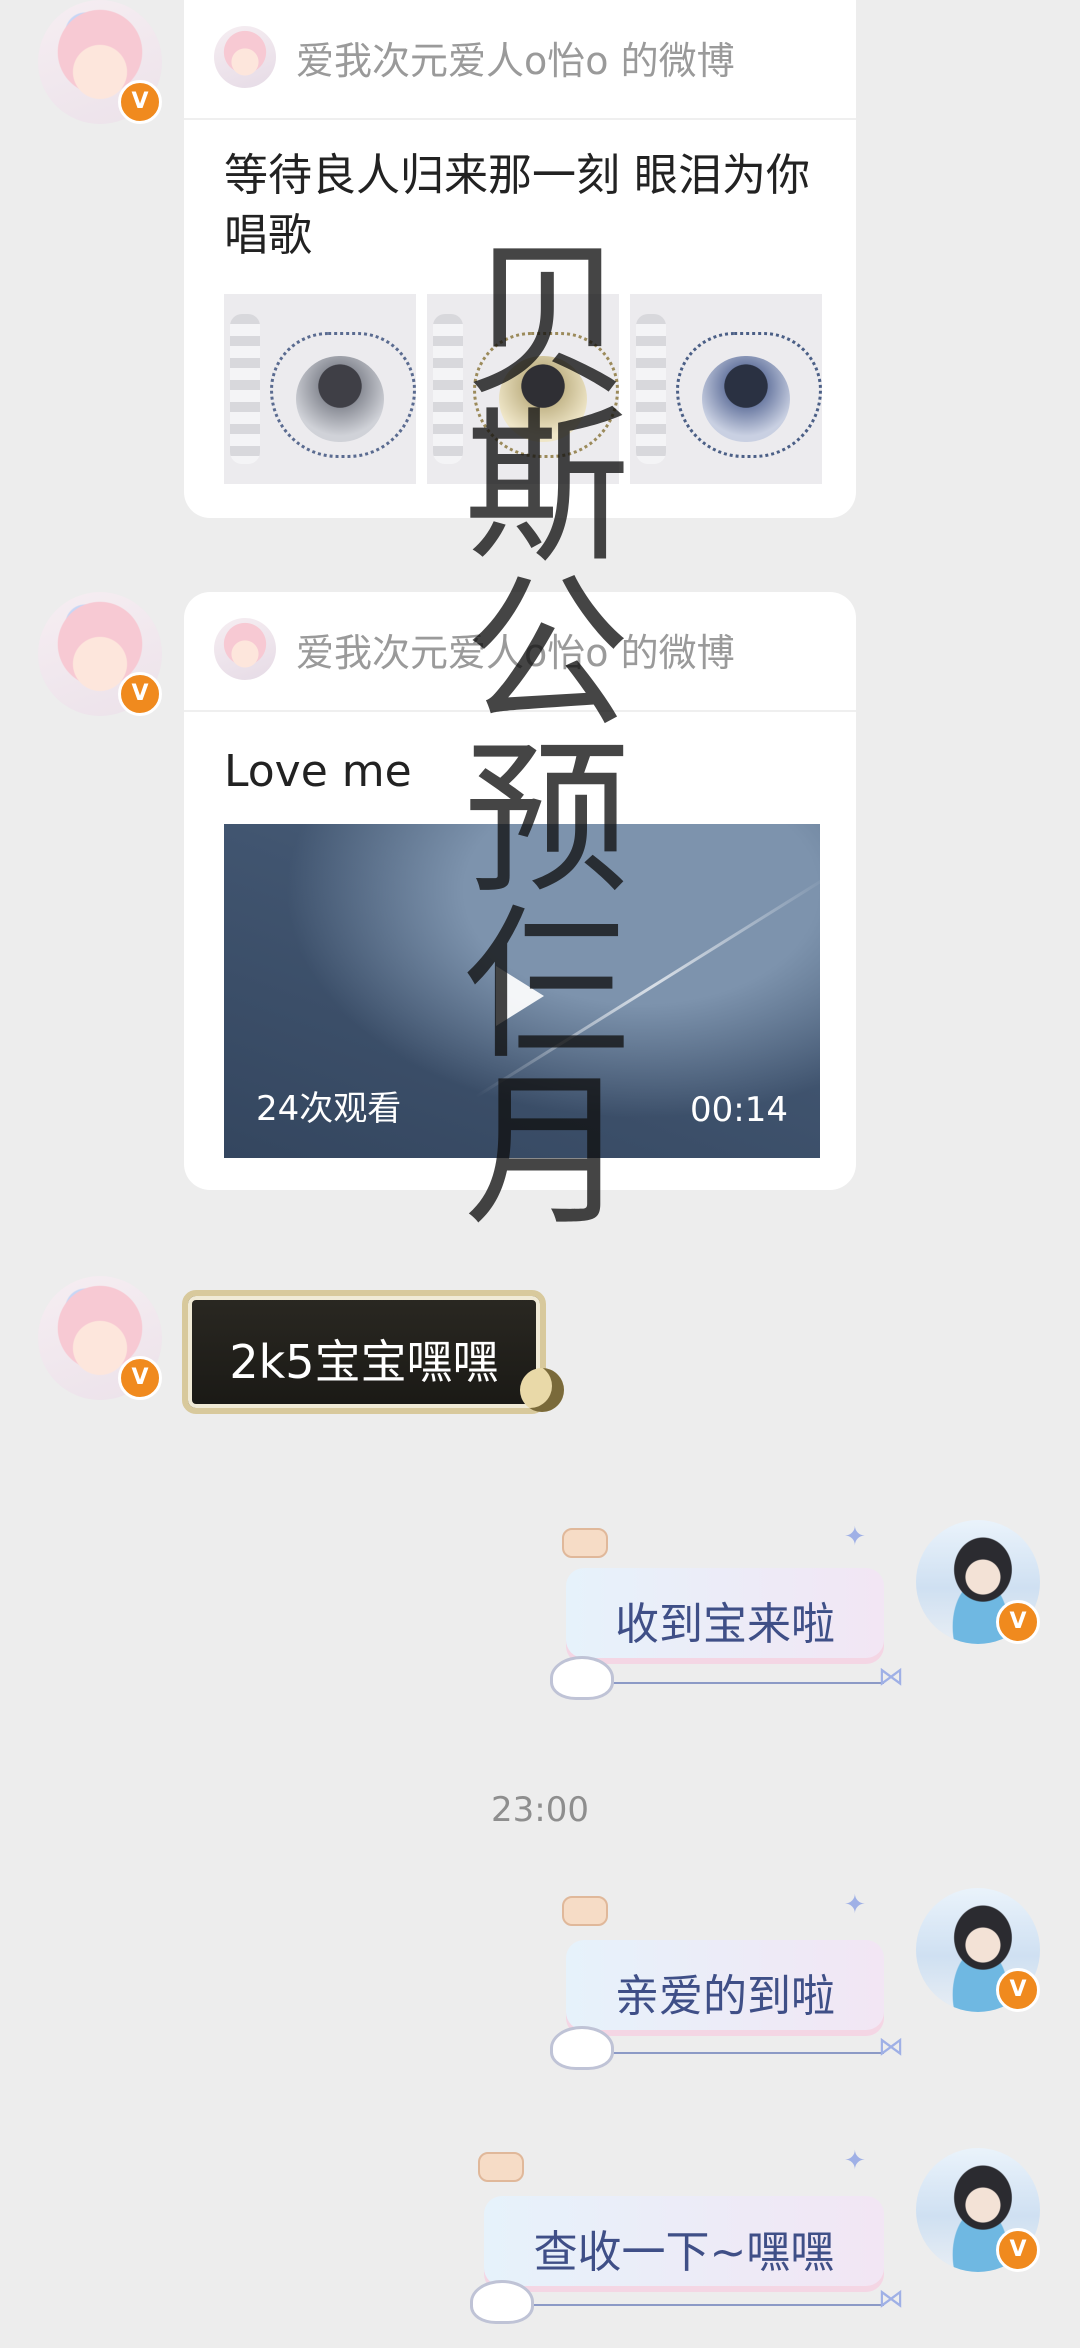 This screenshot has width=1080, height=2348. I want to click on message-text: 收到宝来啦, so click(725, 1624).